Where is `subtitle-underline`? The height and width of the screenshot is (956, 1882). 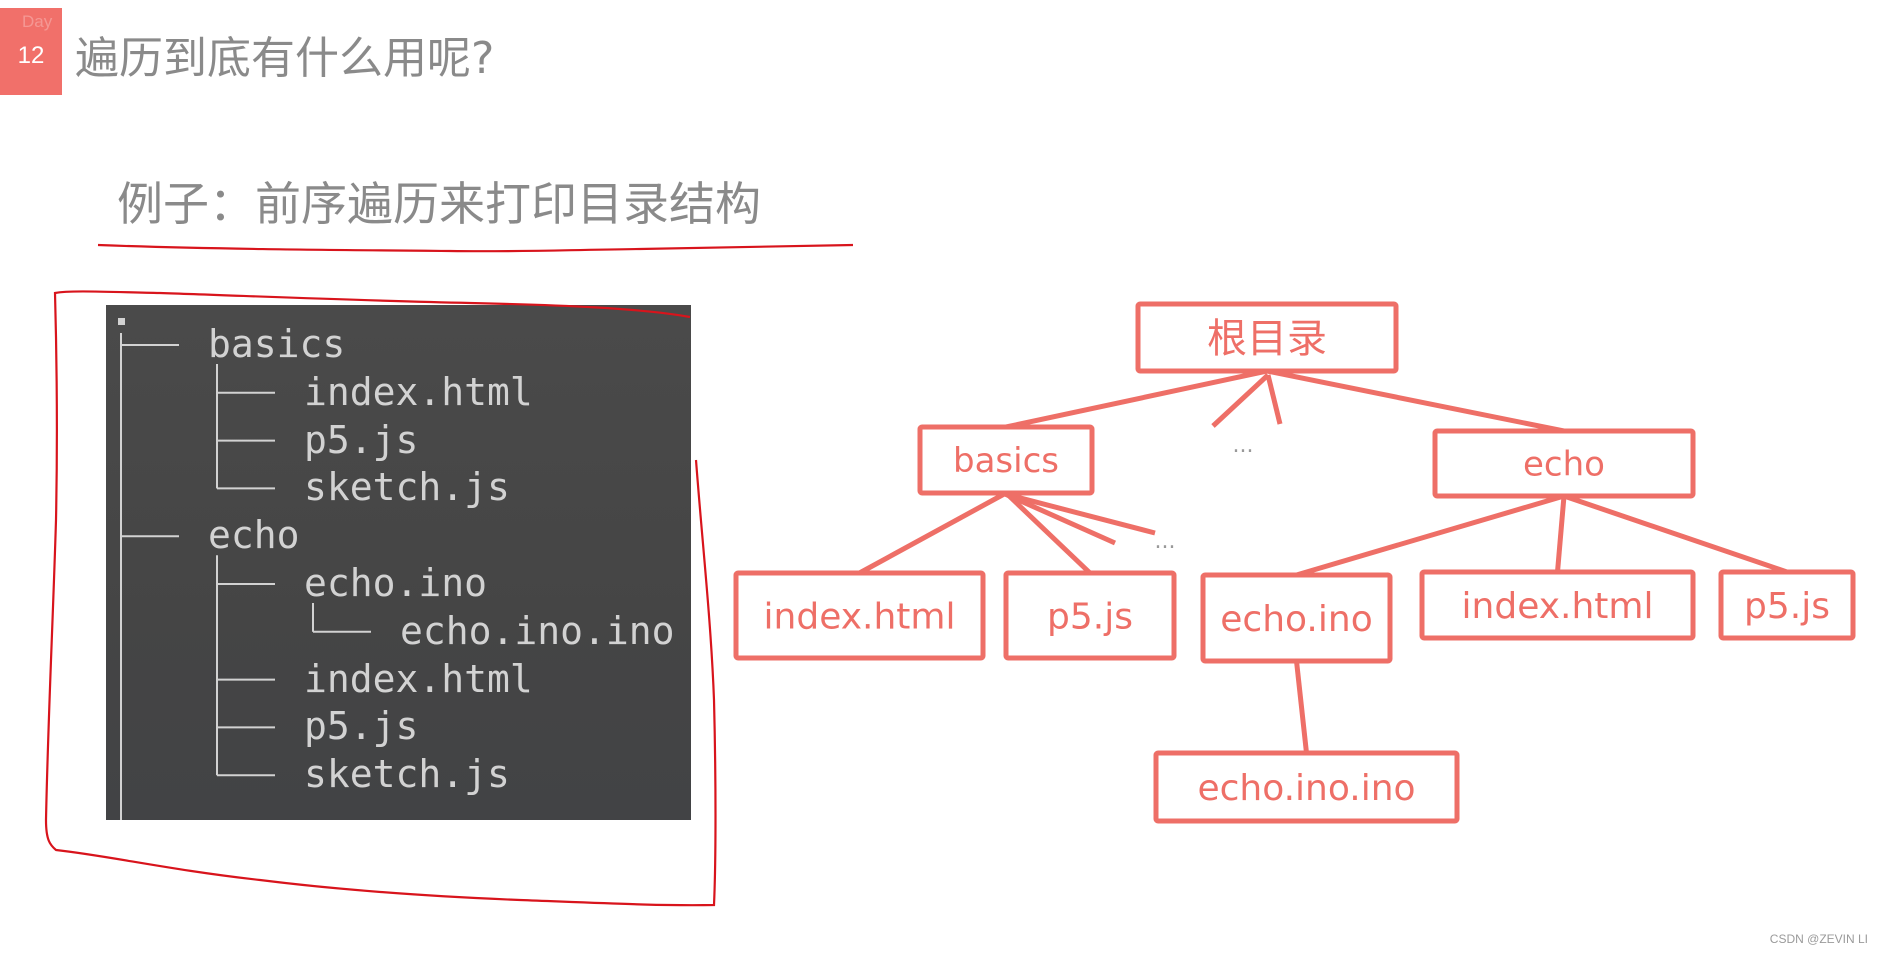 subtitle-underline is located at coordinates (475, 248).